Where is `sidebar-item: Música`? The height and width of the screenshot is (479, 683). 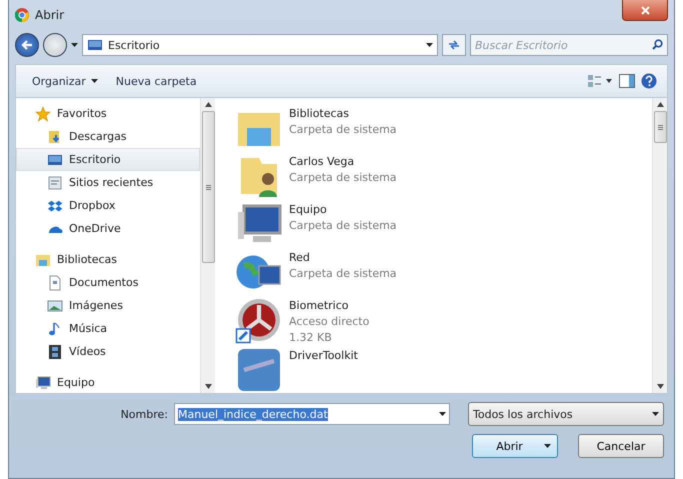
sidebar-item: Música is located at coordinates (108, 328).